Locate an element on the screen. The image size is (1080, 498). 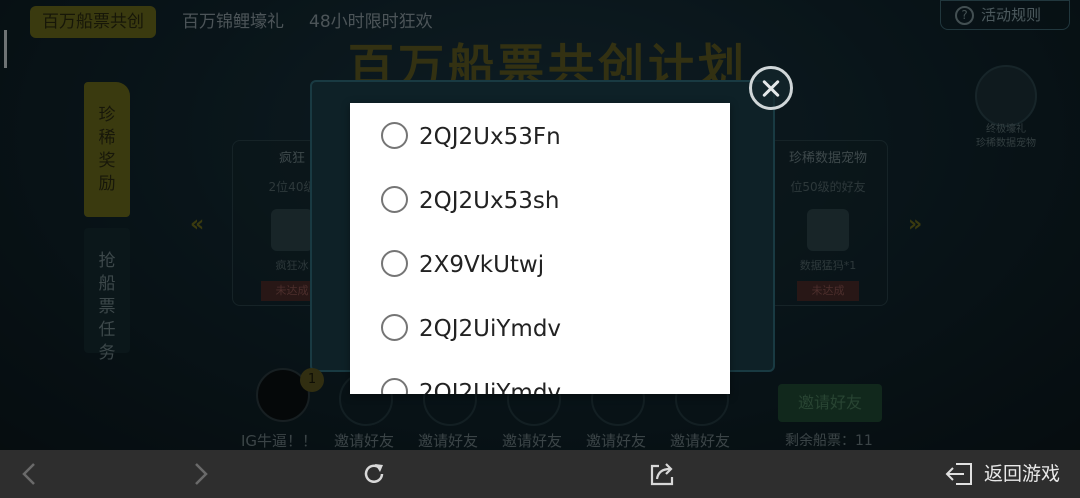
share-icon is located at coordinates (662, 474).